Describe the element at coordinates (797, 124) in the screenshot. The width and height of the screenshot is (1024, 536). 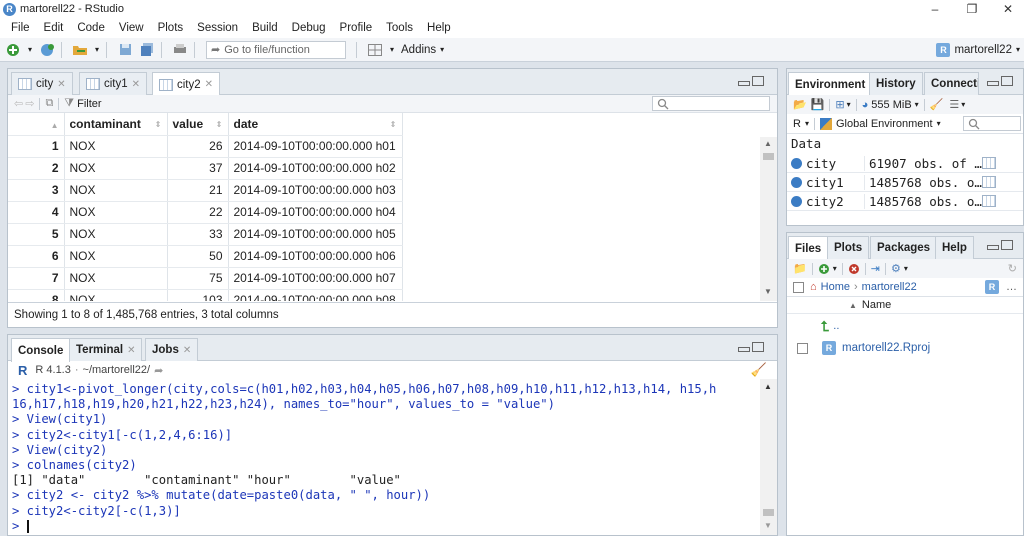
I see `language-select: R` at that location.